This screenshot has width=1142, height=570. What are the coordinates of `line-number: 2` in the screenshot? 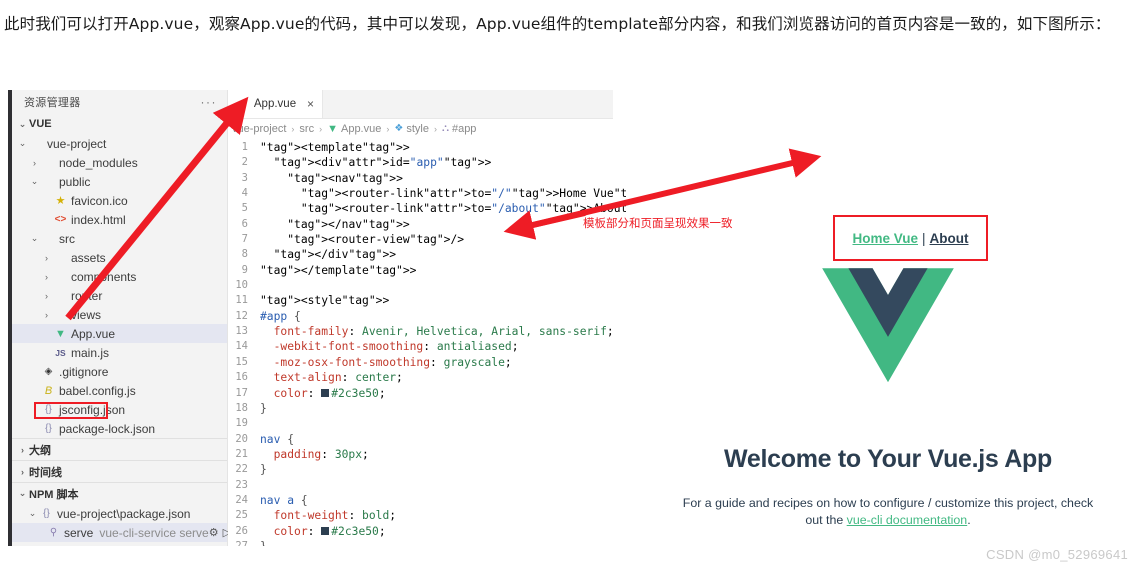 It's located at (244, 162).